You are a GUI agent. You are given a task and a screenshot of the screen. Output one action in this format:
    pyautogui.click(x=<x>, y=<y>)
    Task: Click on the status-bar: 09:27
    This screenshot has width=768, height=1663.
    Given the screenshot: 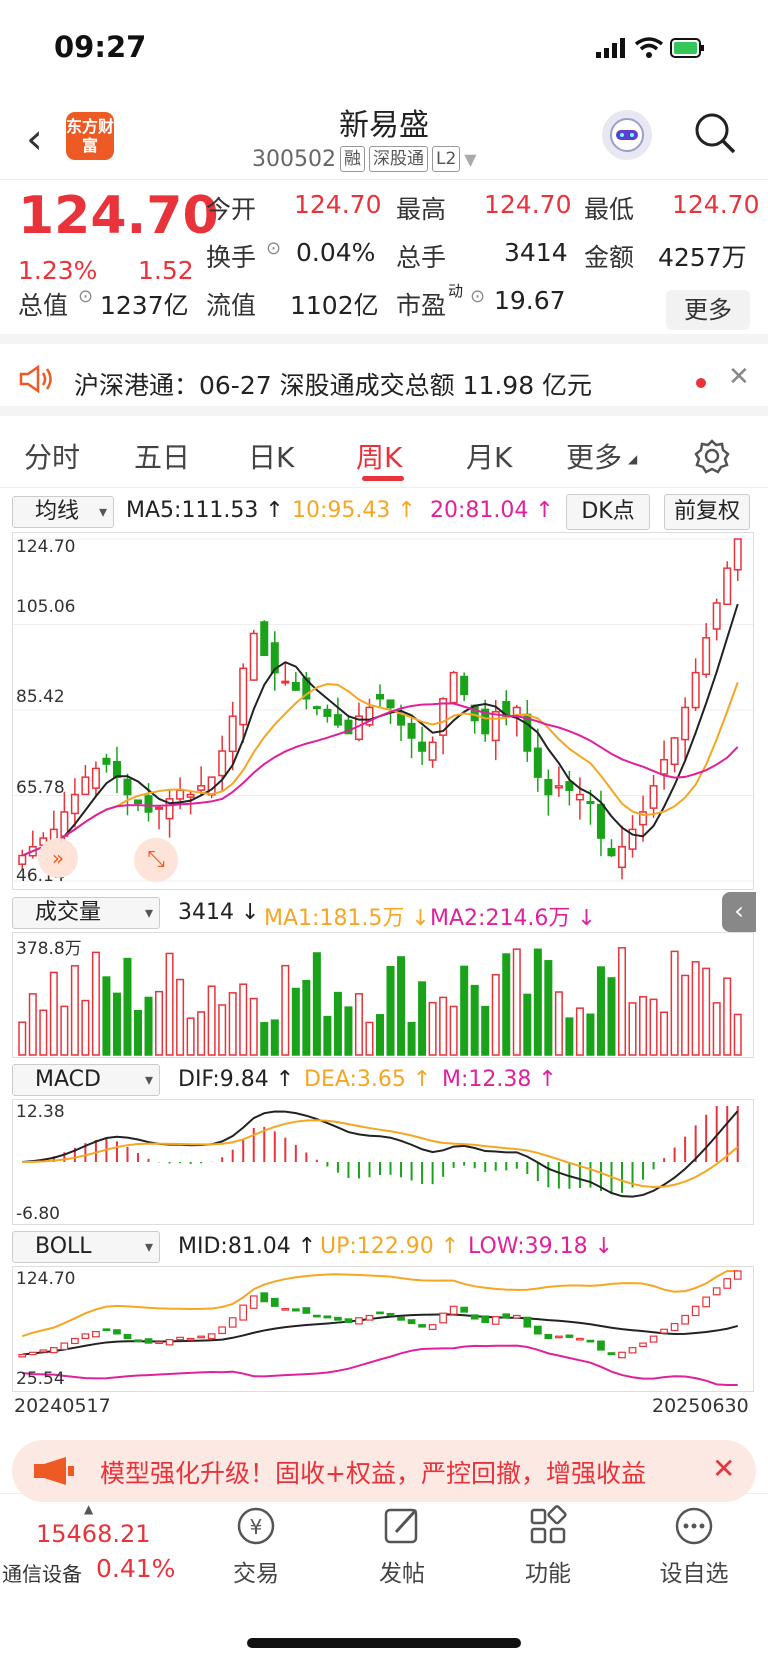 What is the action you would take?
    pyautogui.click(x=384, y=45)
    